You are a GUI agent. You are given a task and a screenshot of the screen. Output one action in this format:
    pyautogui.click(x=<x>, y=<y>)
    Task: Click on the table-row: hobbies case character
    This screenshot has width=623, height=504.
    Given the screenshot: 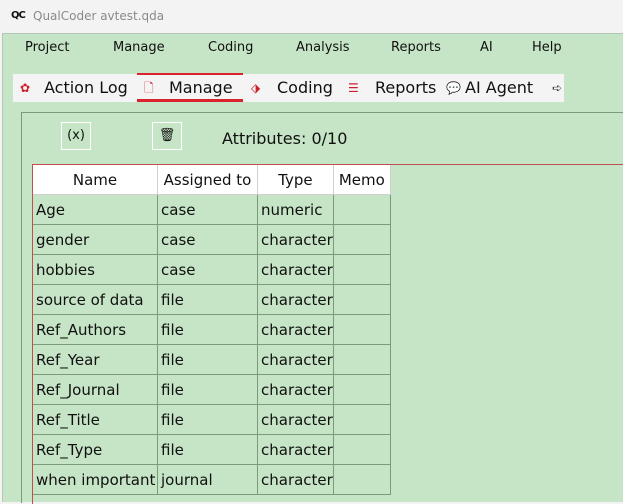 What is the action you would take?
    pyautogui.click(x=212, y=269)
    